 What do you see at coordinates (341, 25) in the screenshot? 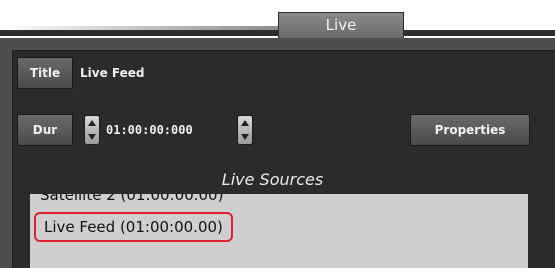
I see `tab-live: Live` at bounding box center [341, 25].